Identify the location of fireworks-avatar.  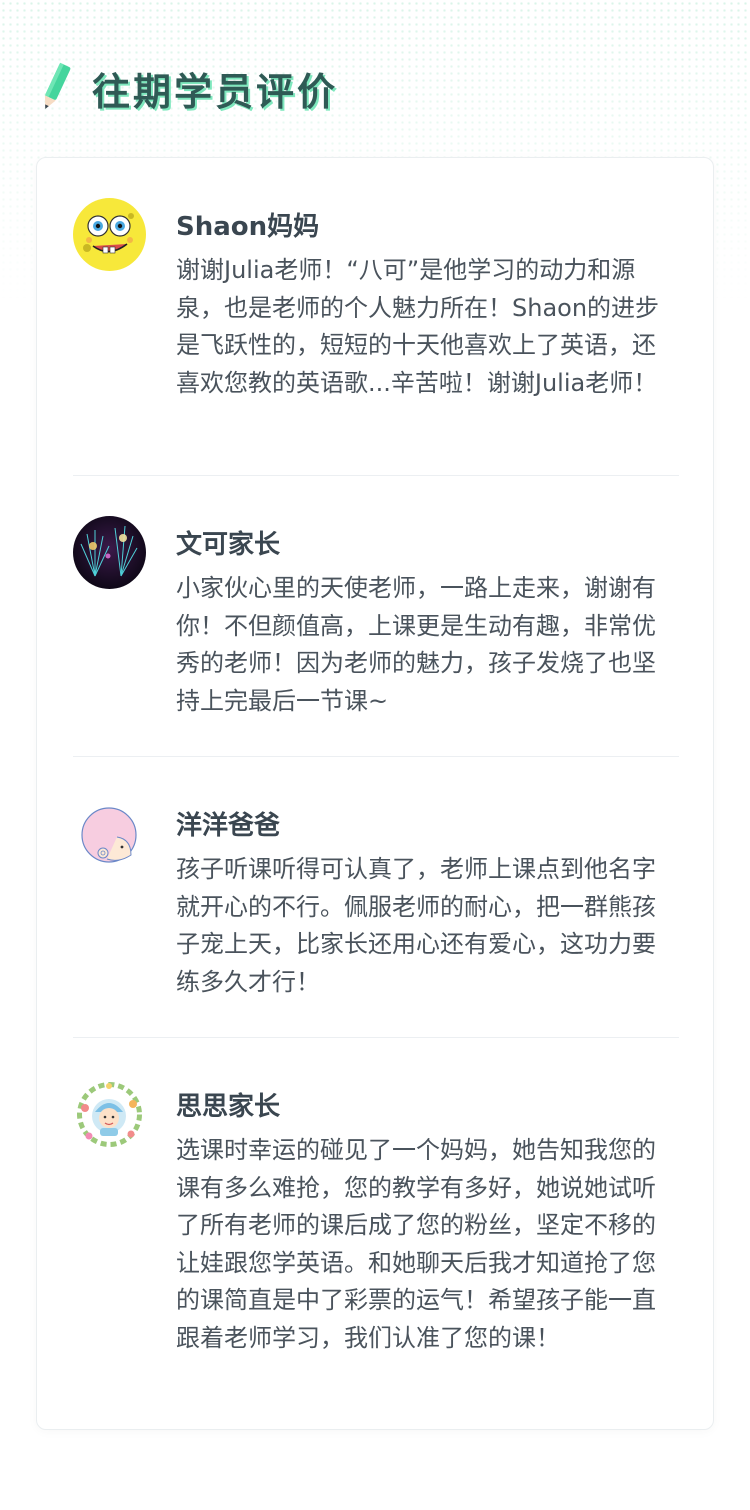
(109, 552).